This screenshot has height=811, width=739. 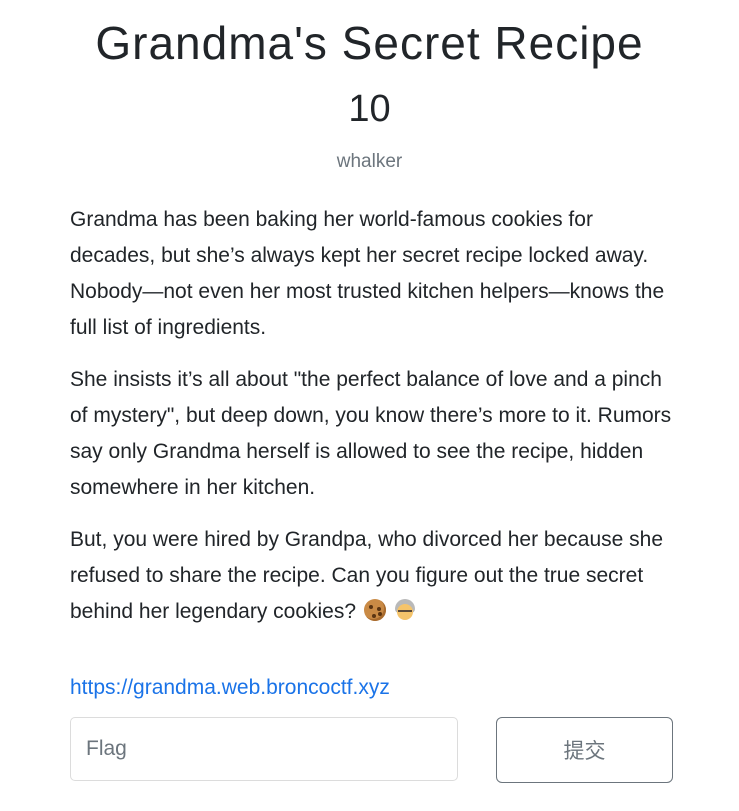 What do you see at coordinates (369, 43) in the screenshot?
I see `challenge-title: Grandma's Secret Recipe` at bounding box center [369, 43].